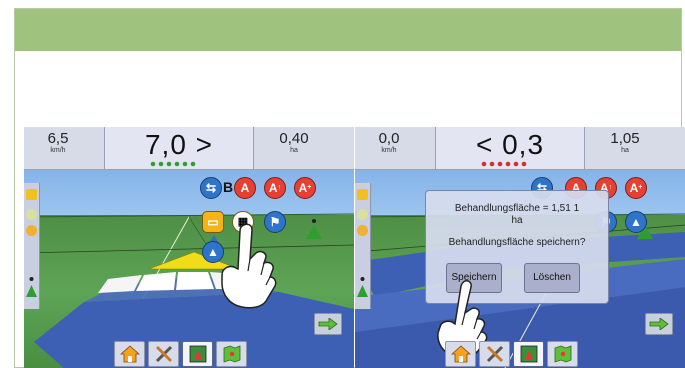 This screenshot has width=685, height=368. I want to click on delete-button: Löschen, so click(552, 278).